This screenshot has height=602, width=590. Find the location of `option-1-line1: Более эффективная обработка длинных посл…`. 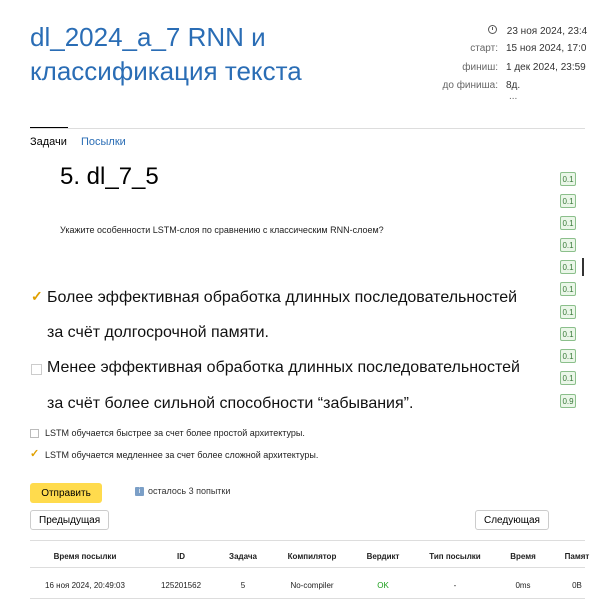

option-1-line1: Более эффективная обработка длинных посл… is located at coordinates (282, 298).